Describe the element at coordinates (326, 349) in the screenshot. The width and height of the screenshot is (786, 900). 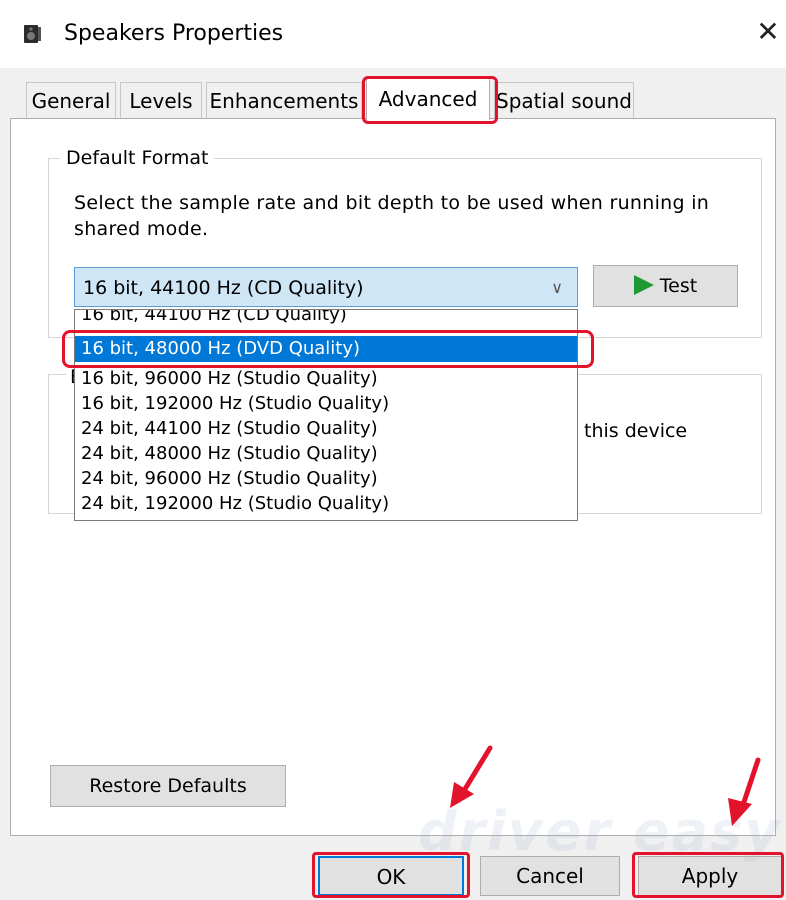
I see `dropdown-option-selected: 16 bit, 48000 Hz (DVD Quality)` at that location.